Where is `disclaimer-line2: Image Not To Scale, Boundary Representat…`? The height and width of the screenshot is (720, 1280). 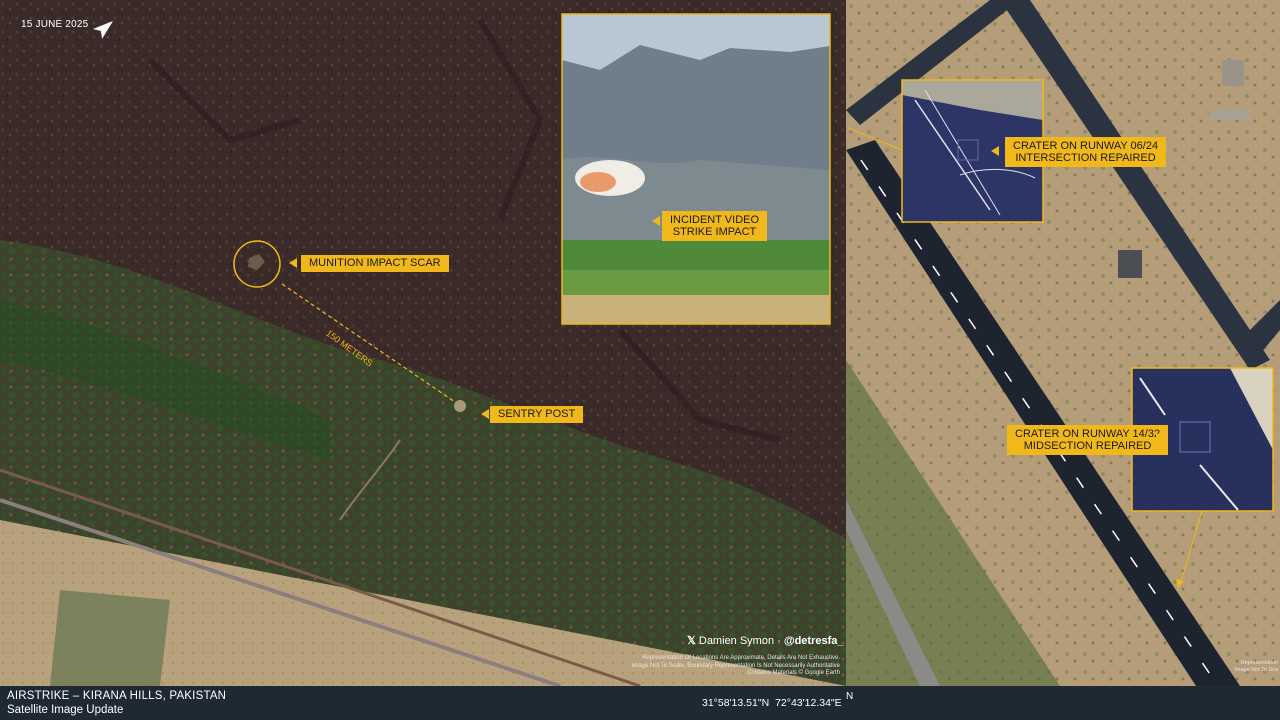 disclaimer-line2: Image Not To Scale, Boundary Representat… is located at coordinates (735, 665).